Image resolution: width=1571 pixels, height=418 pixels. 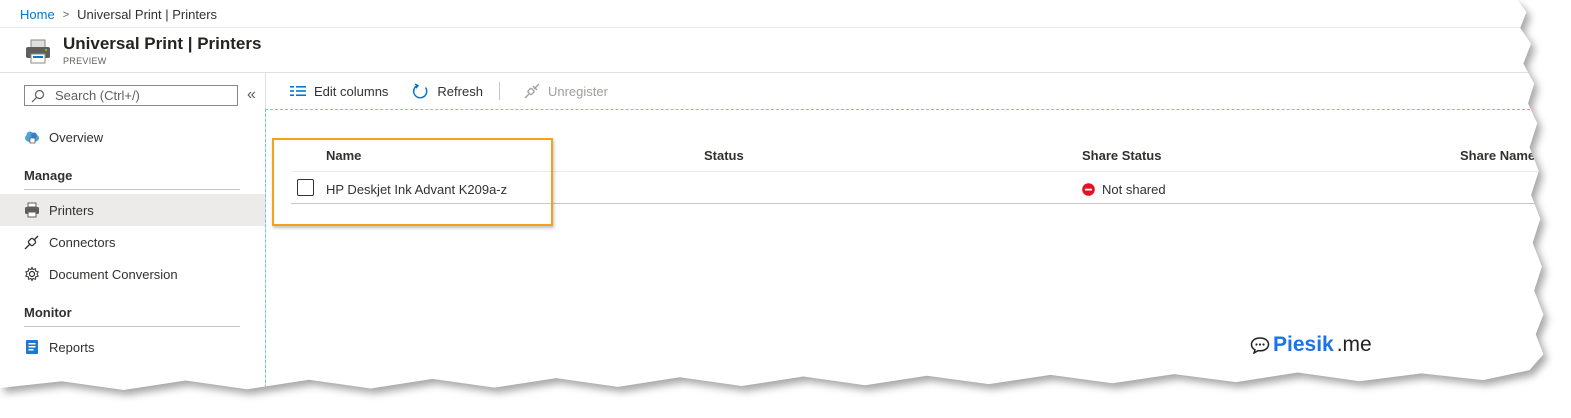 What do you see at coordinates (251, 95) in the screenshot?
I see `collapse-sidebar-icon: «` at bounding box center [251, 95].